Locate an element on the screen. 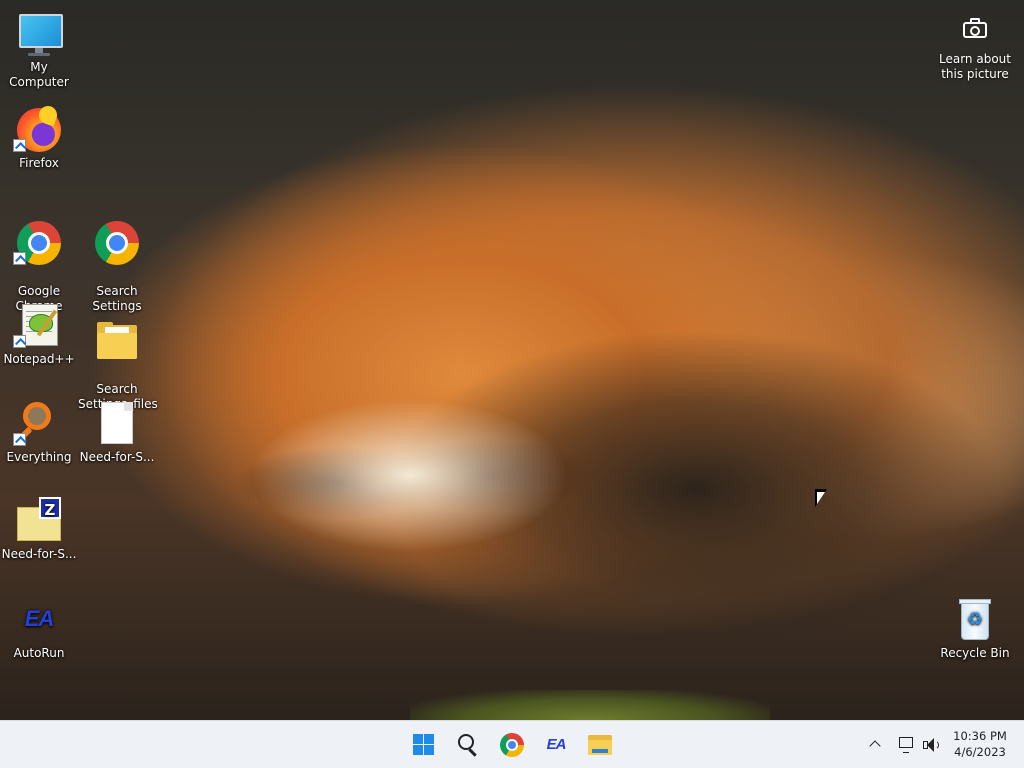 This screenshot has width=1024, height=768. monitor-icon is located at coordinates (39, 34).